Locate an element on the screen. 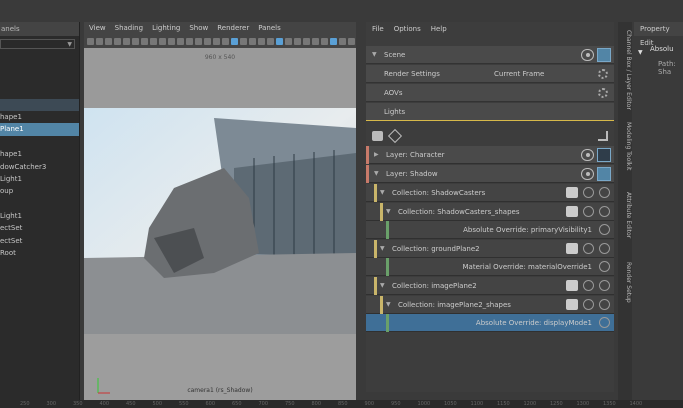  side-tab: Attribute Editor is located at coordinates (625, 215).